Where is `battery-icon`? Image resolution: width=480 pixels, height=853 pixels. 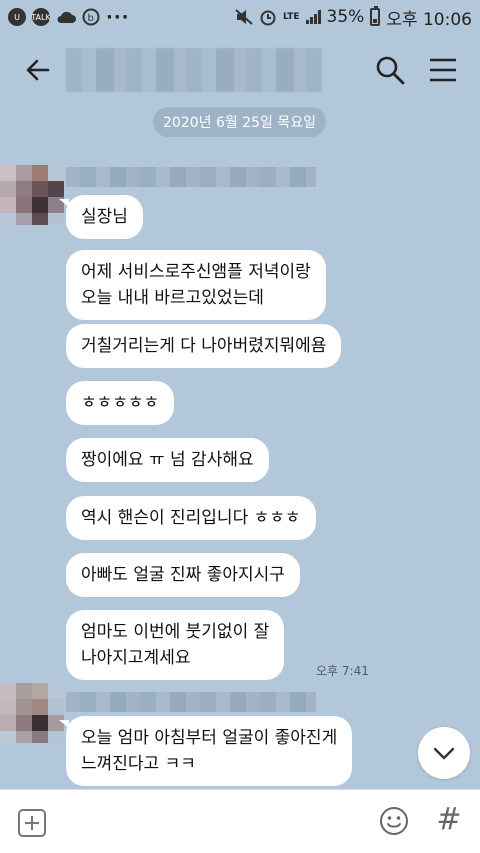
battery-icon is located at coordinates (375, 16).